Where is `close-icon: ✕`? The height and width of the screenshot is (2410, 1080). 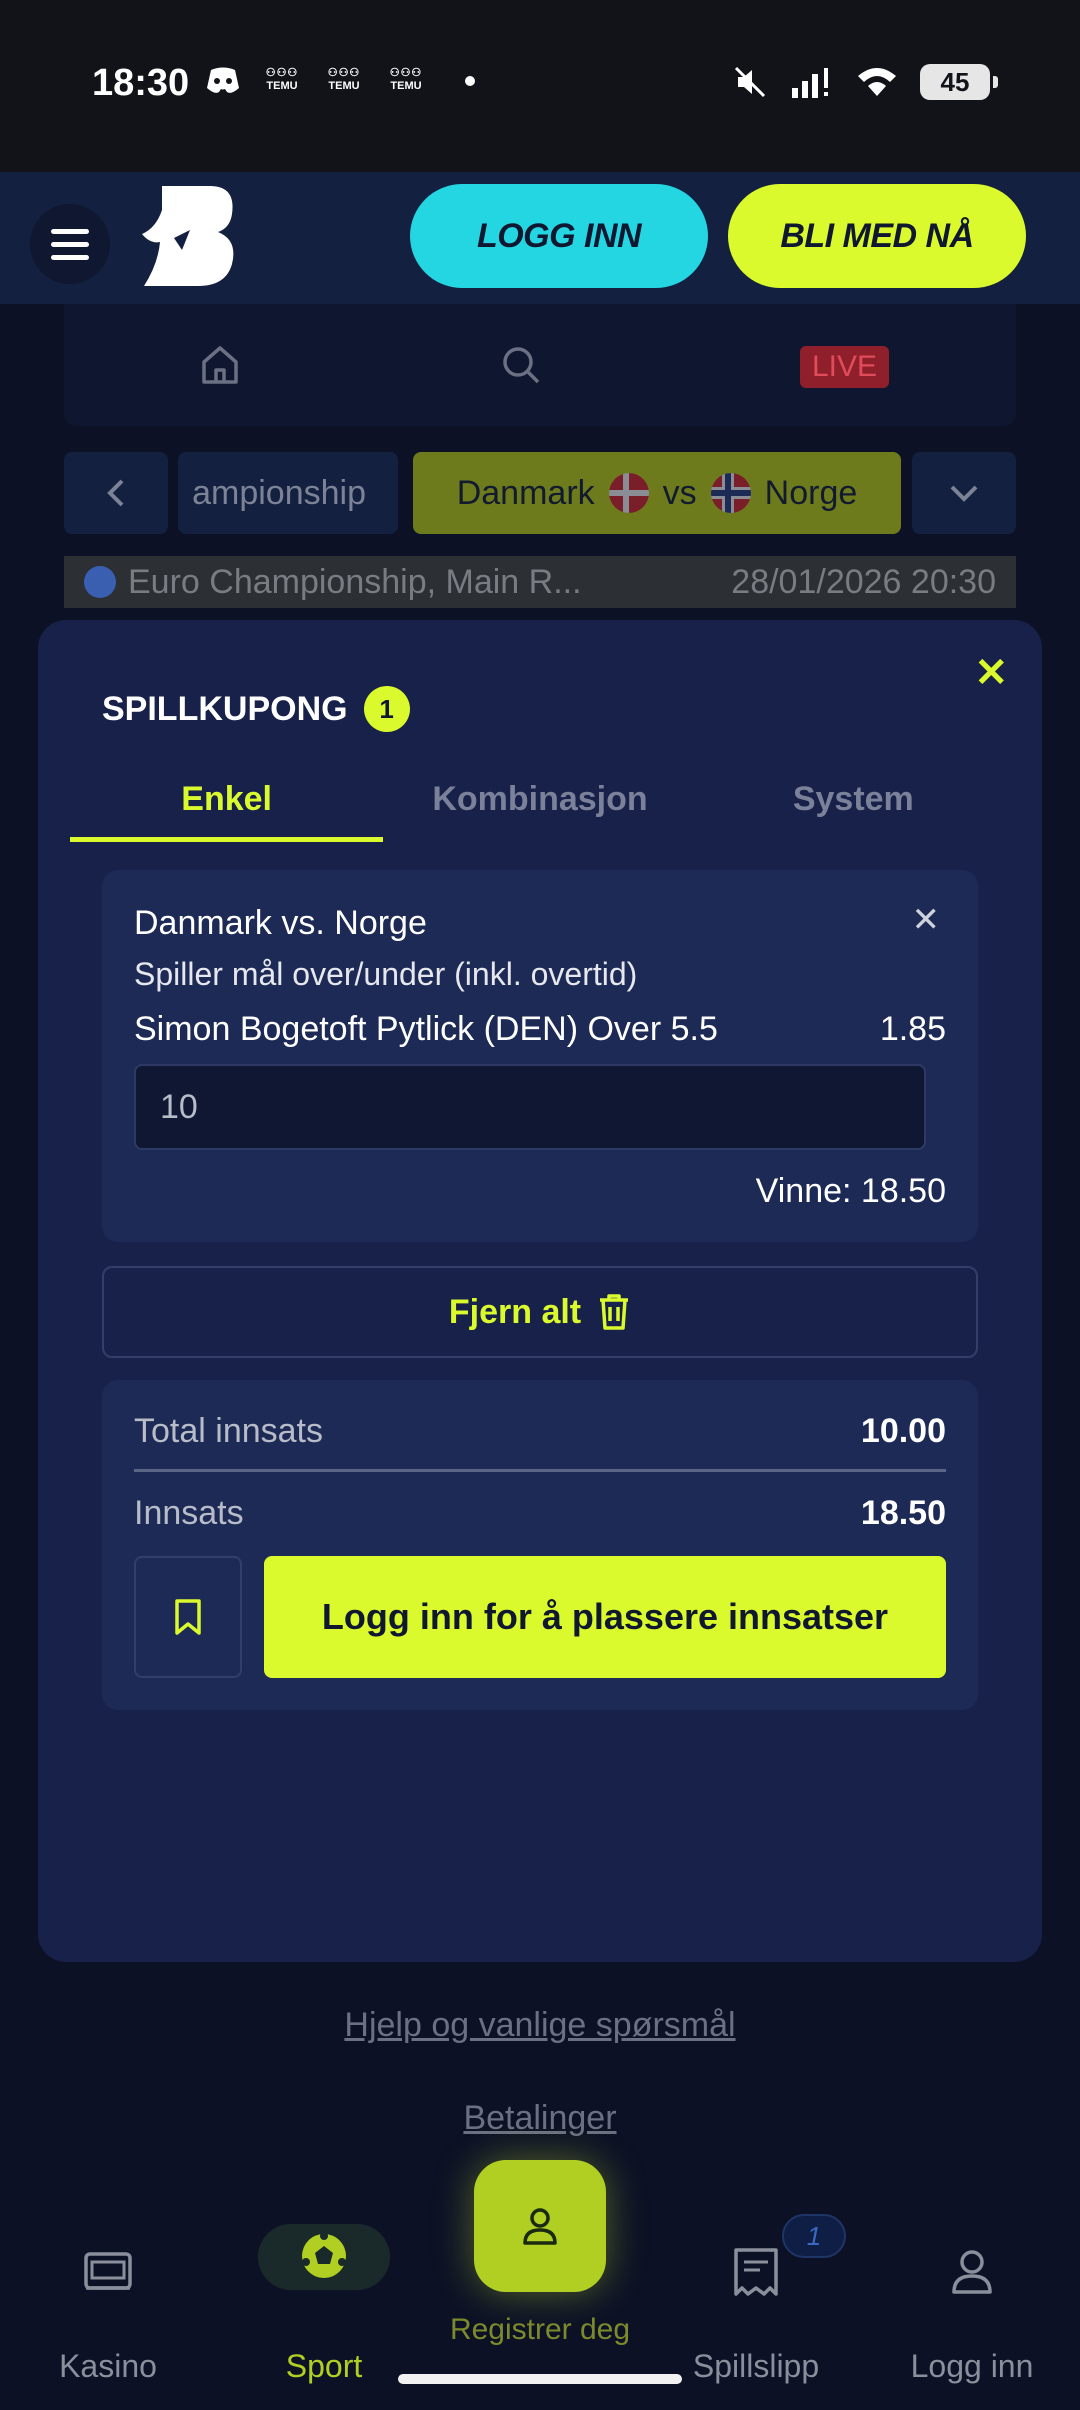
close-icon: ✕ is located at coordinates (991, 673).